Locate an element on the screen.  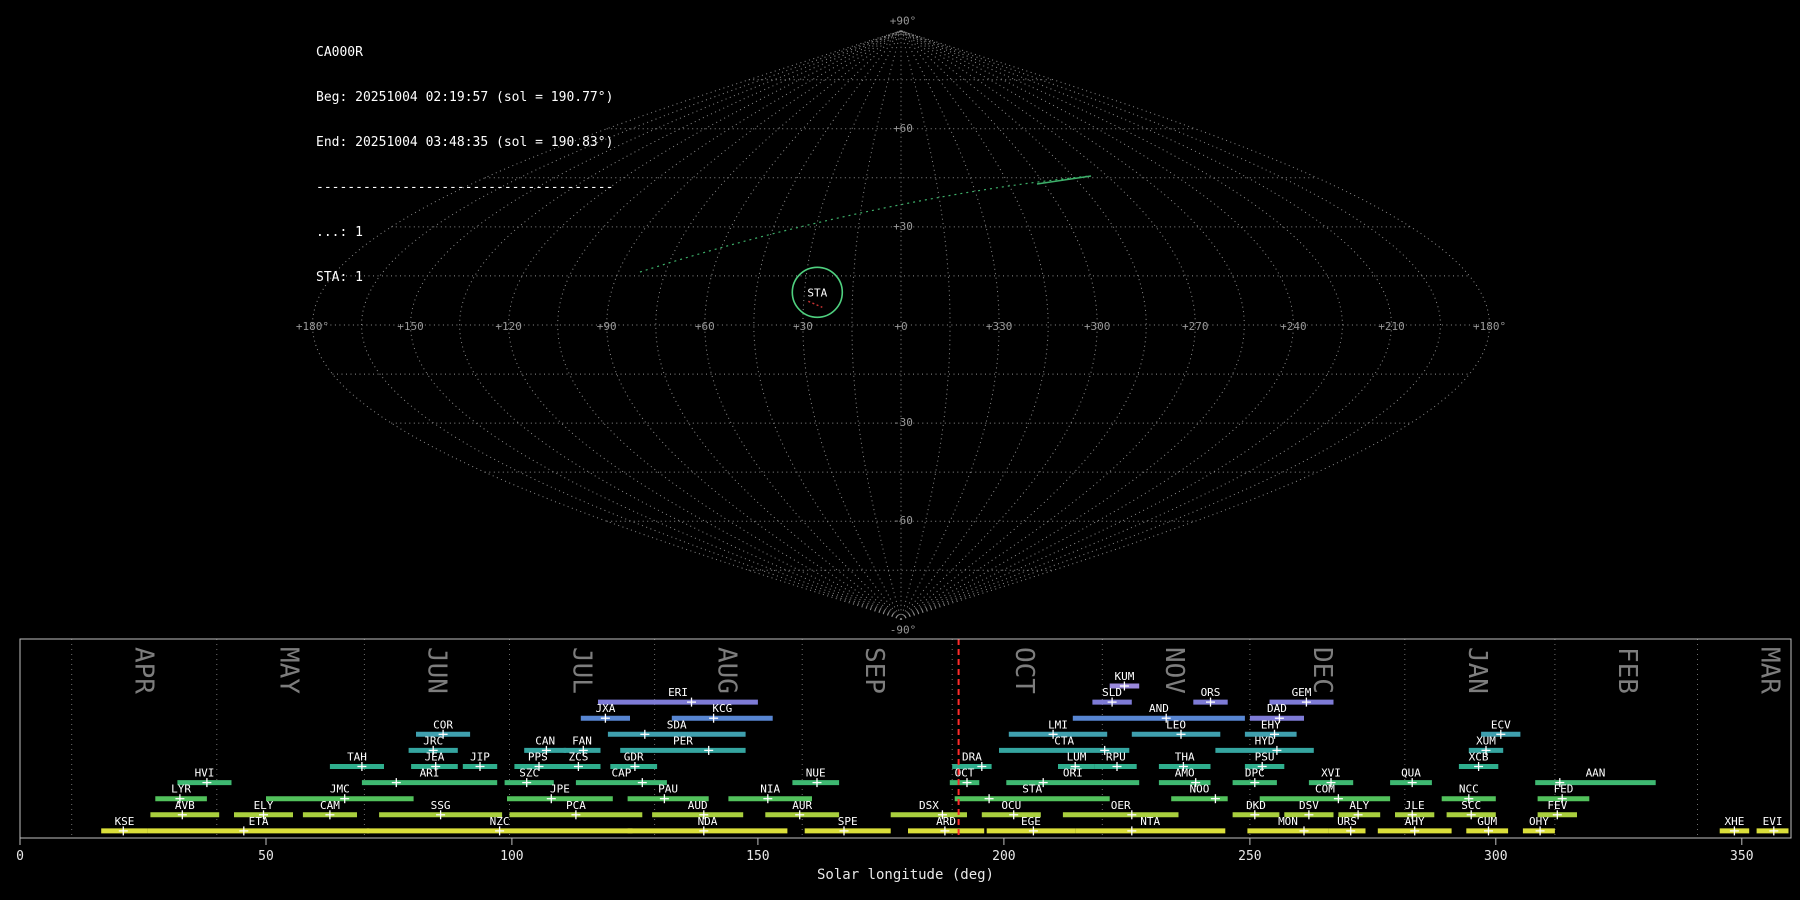
longitude-label: +330 is located at coordinates (999, 326).